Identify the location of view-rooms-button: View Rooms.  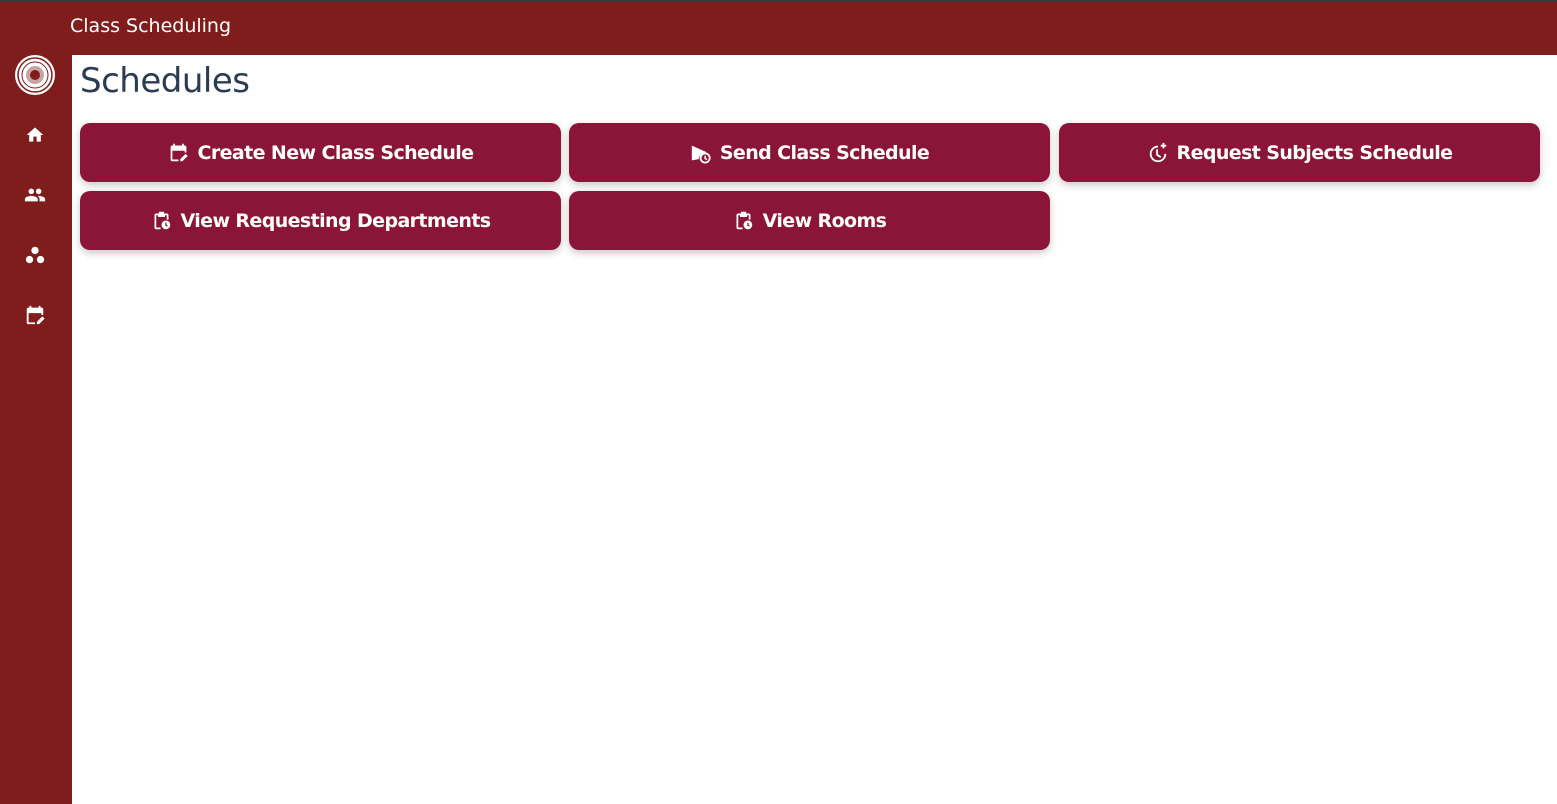
(809, 220).